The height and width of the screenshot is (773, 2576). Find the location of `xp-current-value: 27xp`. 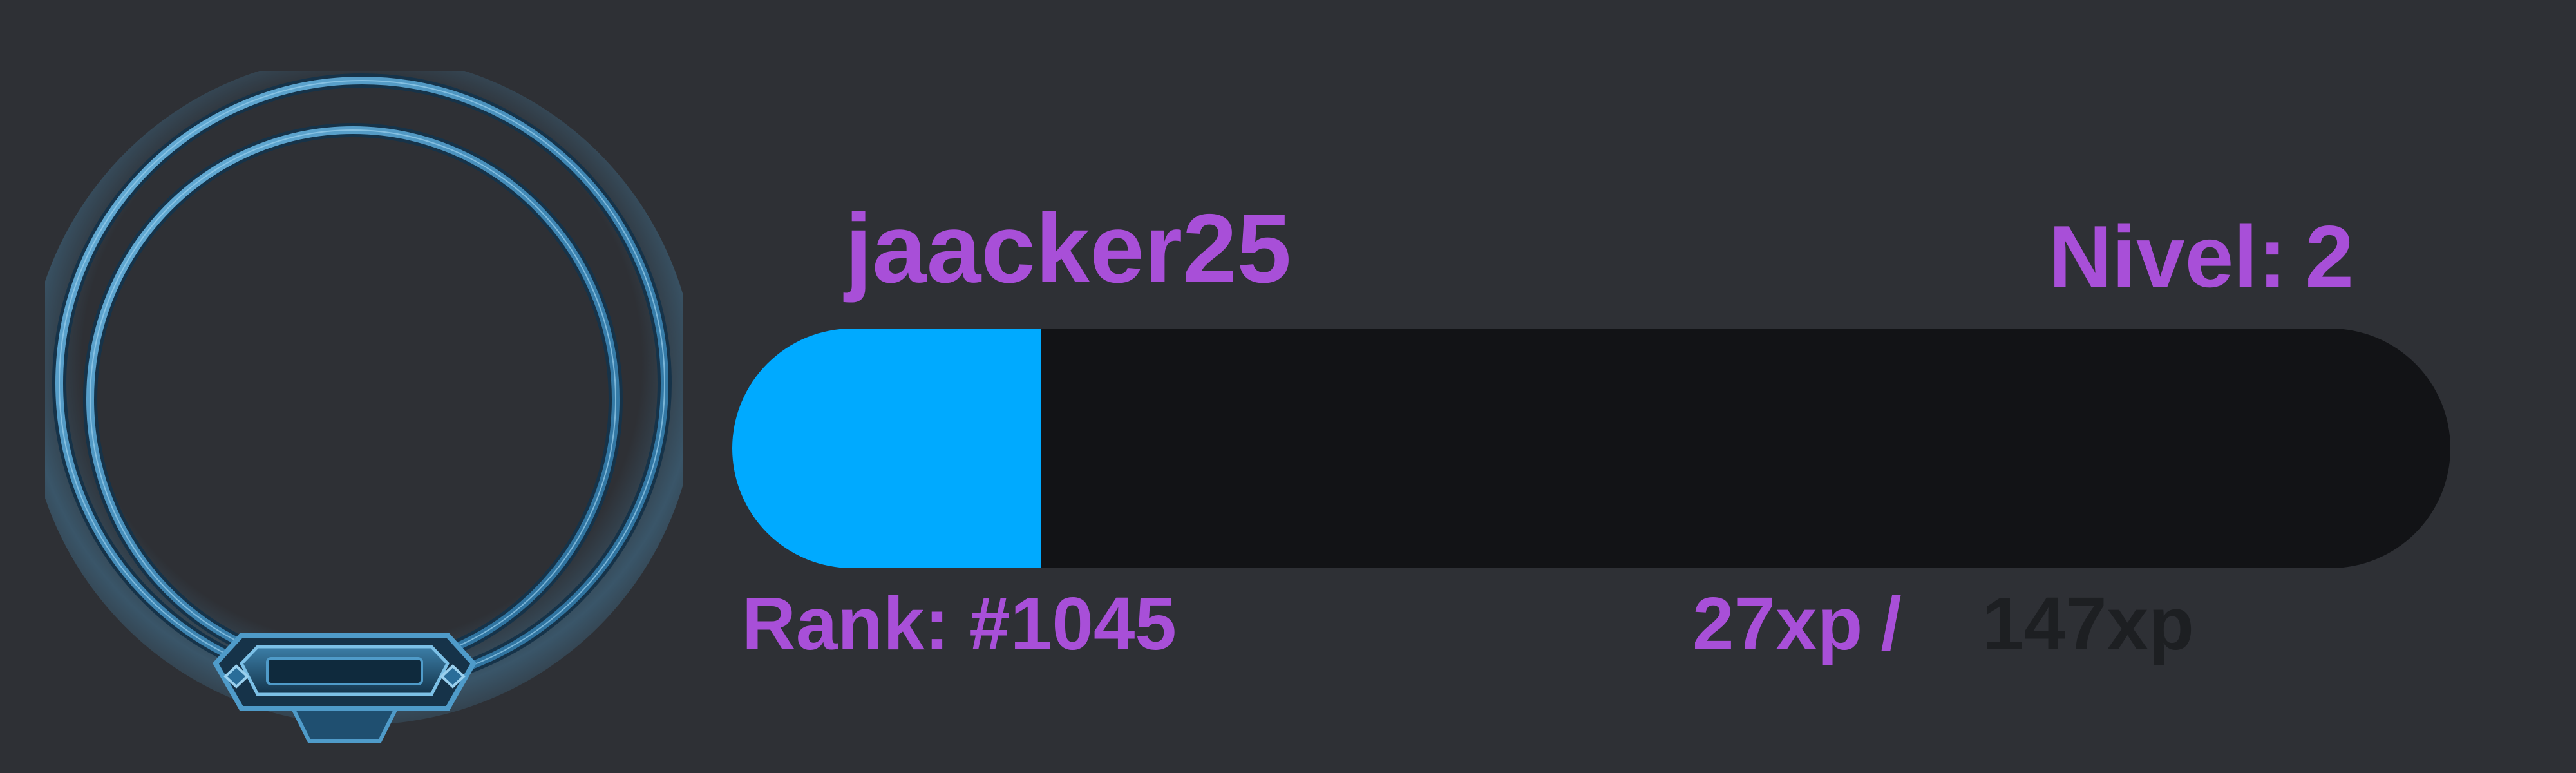

xp-current-value: 27xp is located at coordinates (1777, 623).